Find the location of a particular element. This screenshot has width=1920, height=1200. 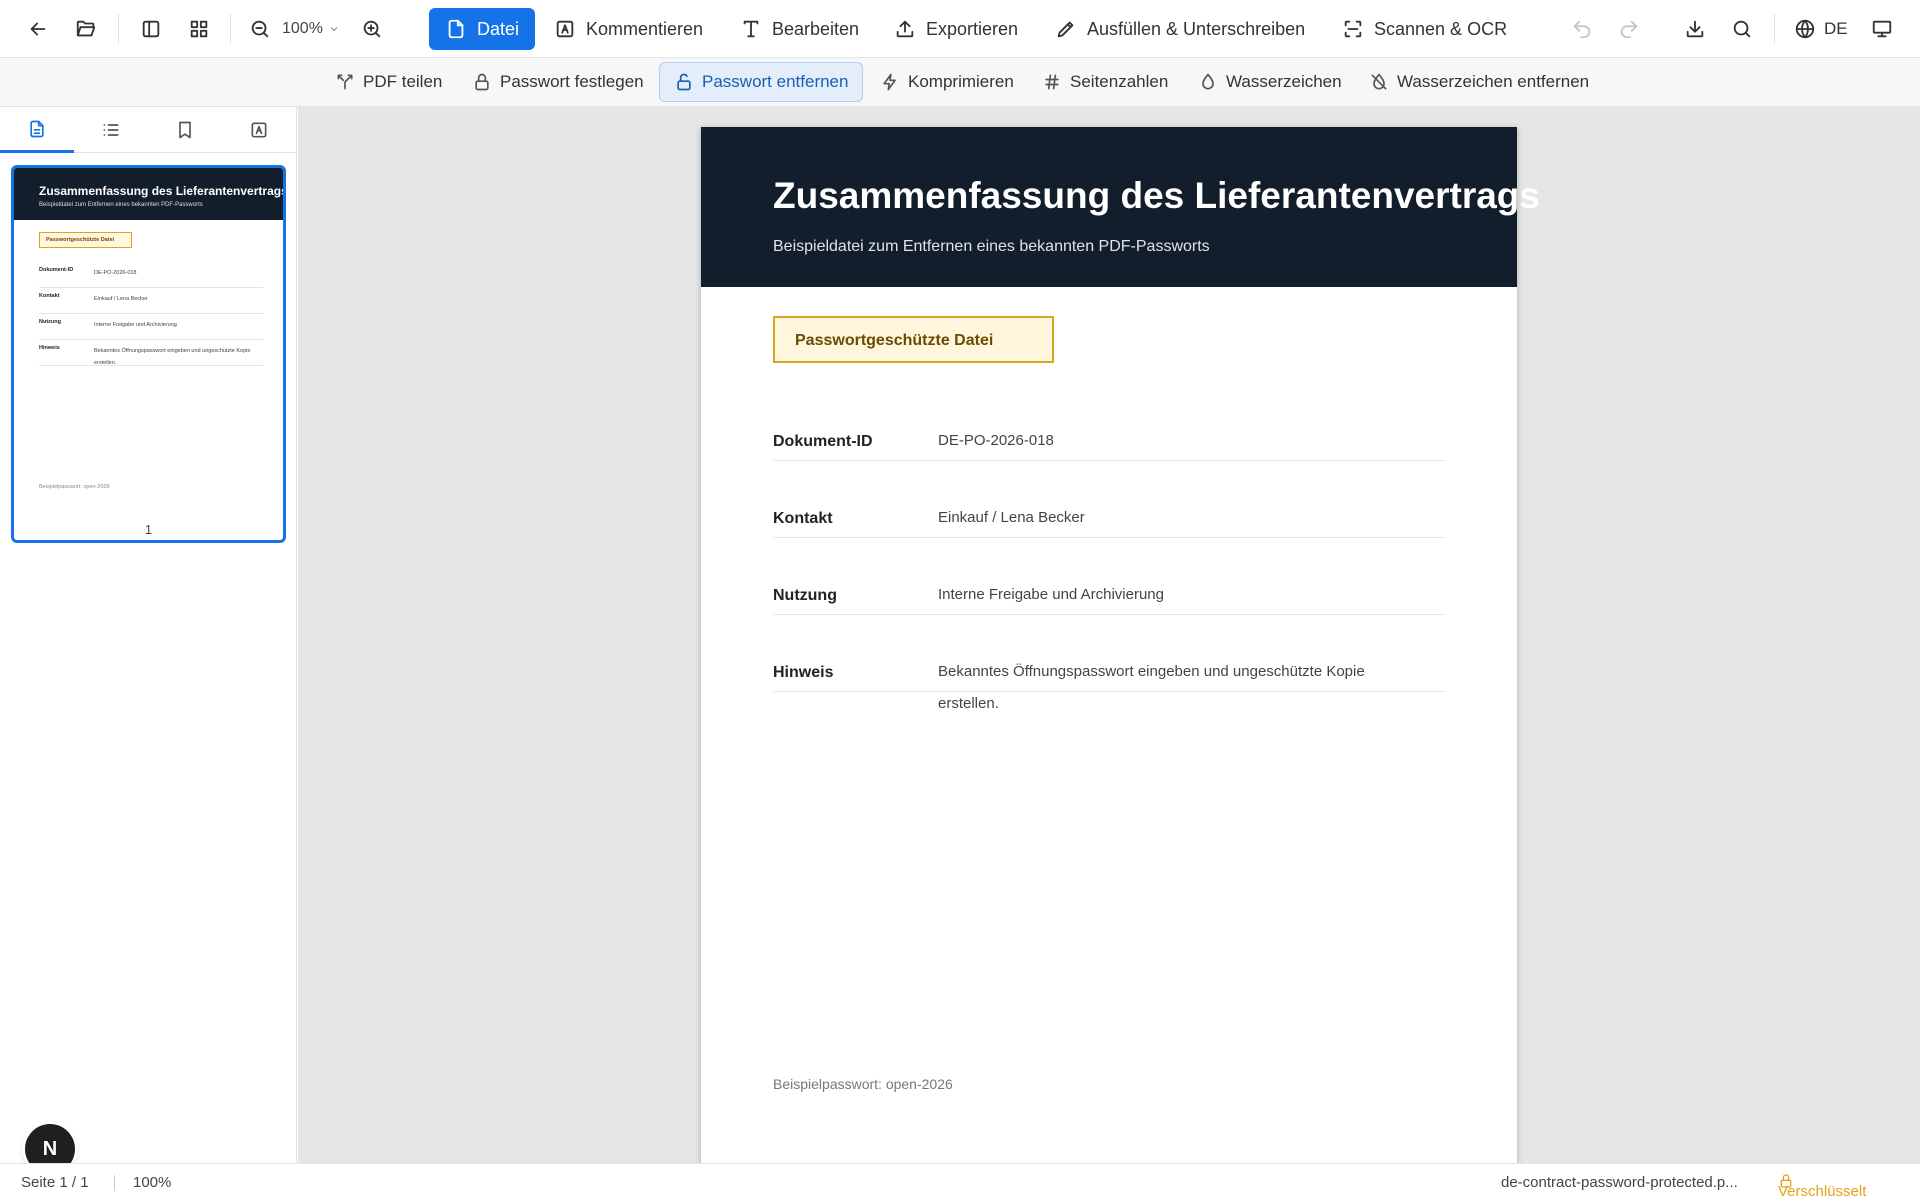

tab-scannen-ocr: Scannen & OCR is located at coordinates (1424, 29).